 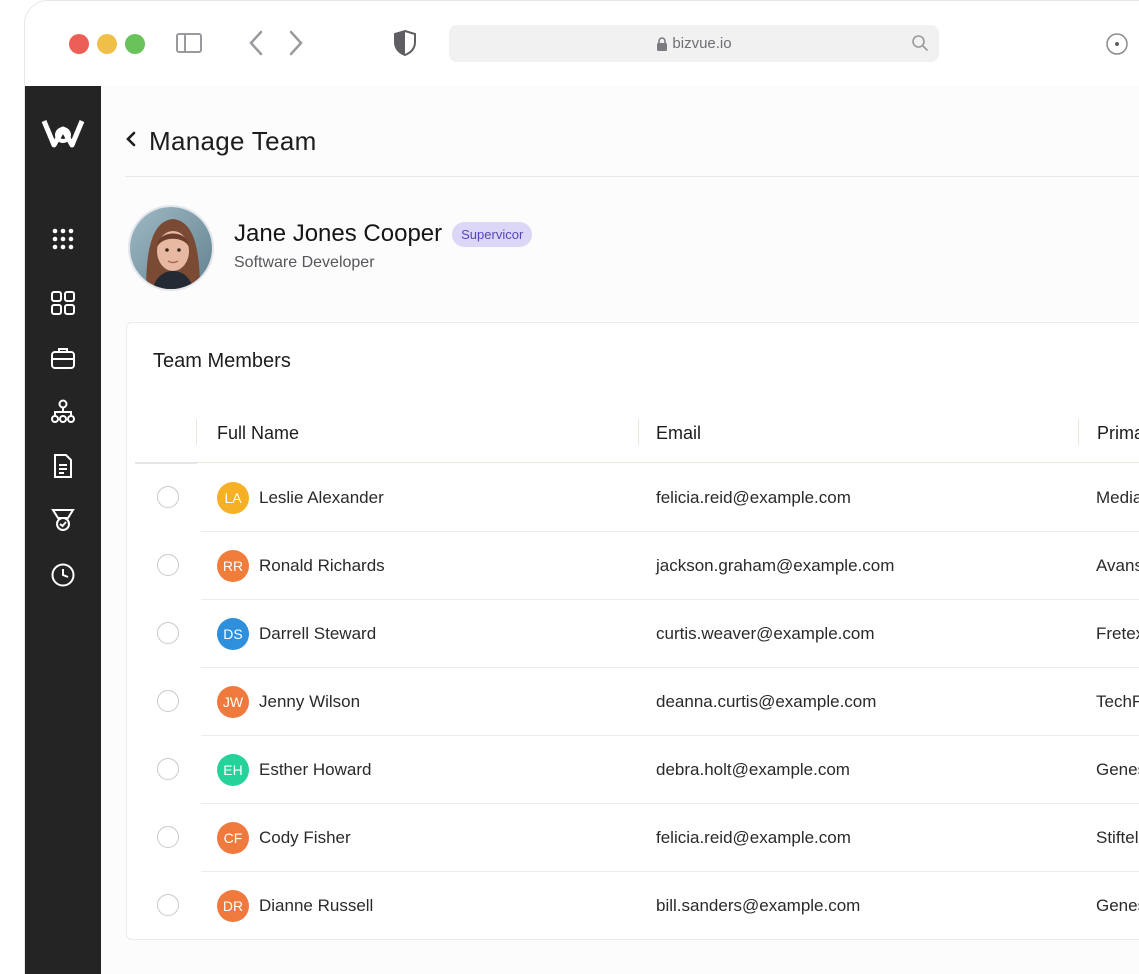 What do you see at coordinates (318, 633) in the screenshot?
I see `member-name: Darrell Steward` at bounding box center [318, 633].